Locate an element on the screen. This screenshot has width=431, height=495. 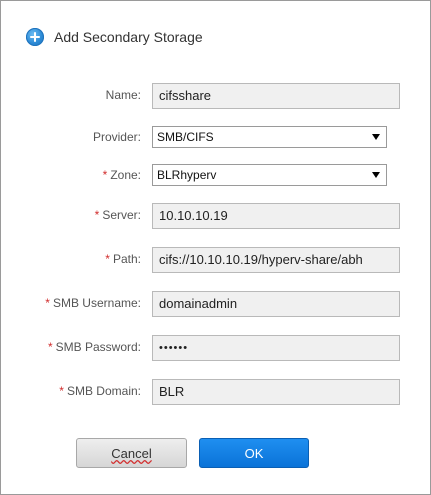
cancel-button: Cancel is located at coordinates (131, 453).